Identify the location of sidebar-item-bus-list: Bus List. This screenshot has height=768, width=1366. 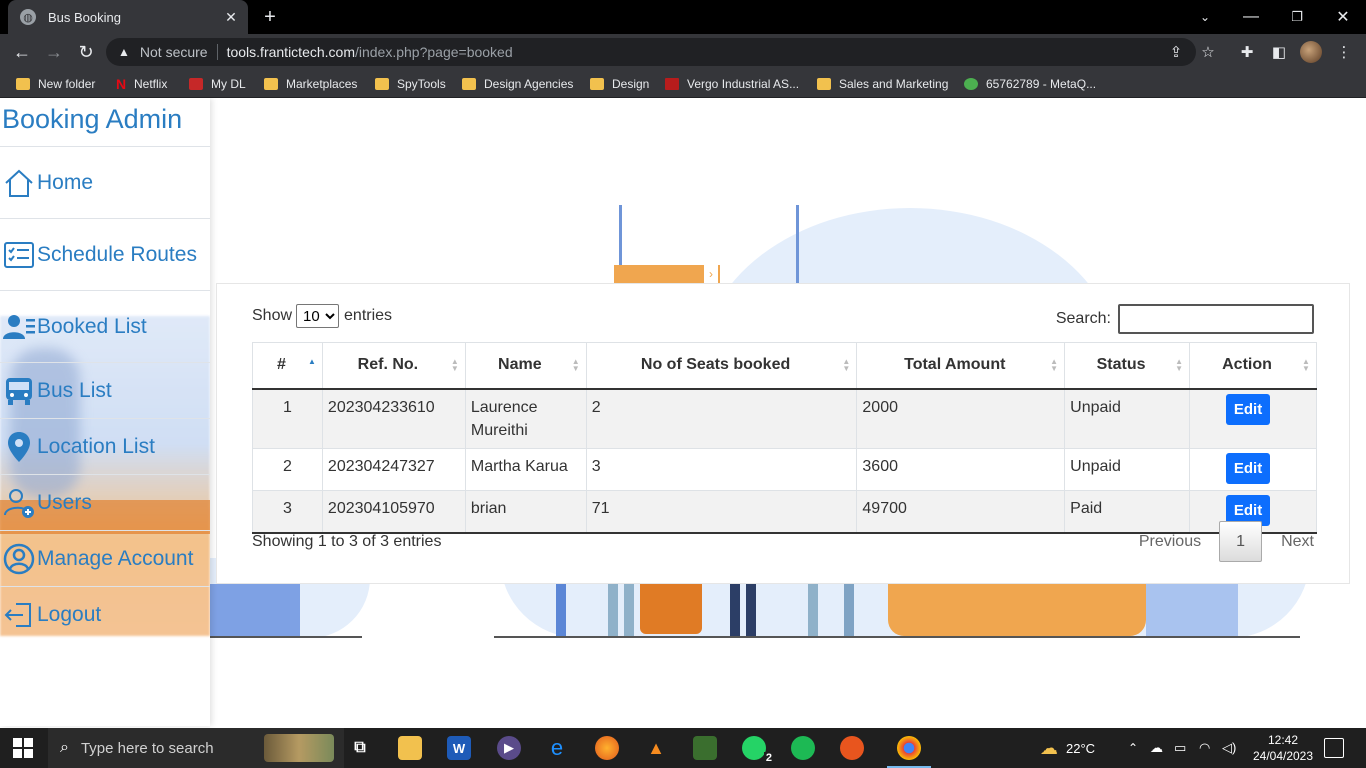
(105, 390).